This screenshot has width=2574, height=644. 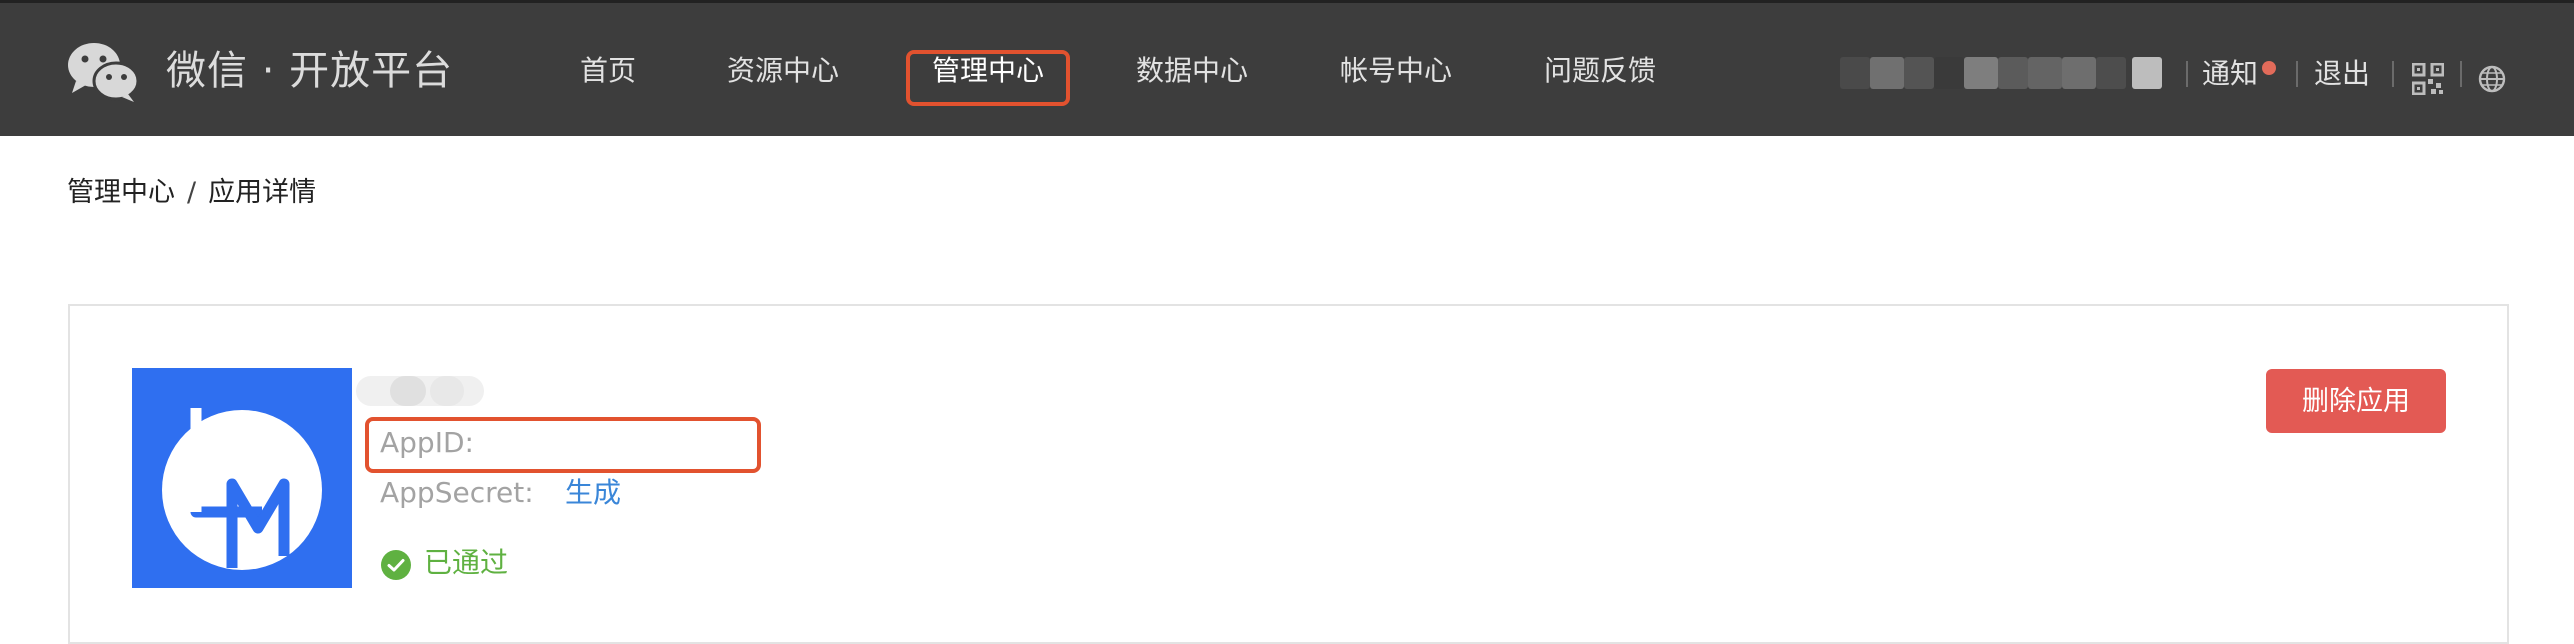 What do you see at coordinates (1396, 71) in the screenshot?
I see `nav-account-center: 帐号中心` at bounding box center [1396, 71].